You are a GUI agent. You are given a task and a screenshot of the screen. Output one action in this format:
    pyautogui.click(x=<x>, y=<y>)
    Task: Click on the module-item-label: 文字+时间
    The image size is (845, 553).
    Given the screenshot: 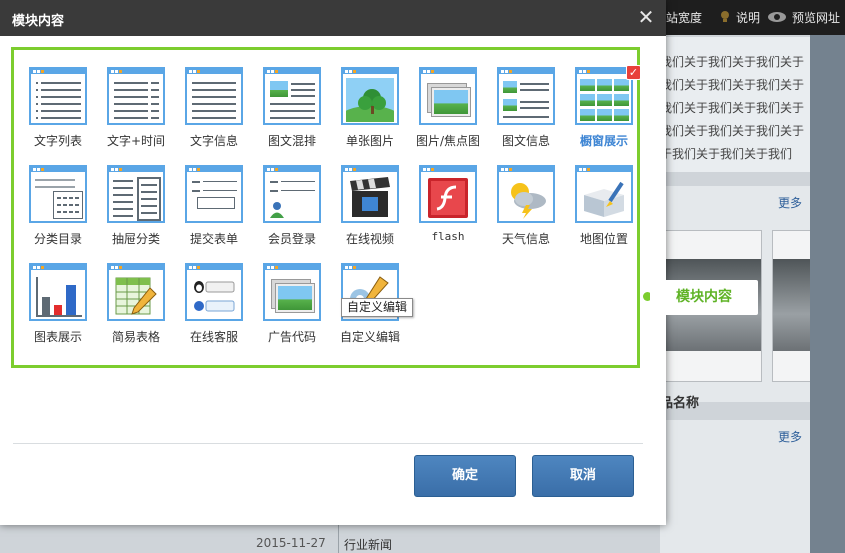 What is the action you would take?
    pyautogui.click(x=136, y=141)
    